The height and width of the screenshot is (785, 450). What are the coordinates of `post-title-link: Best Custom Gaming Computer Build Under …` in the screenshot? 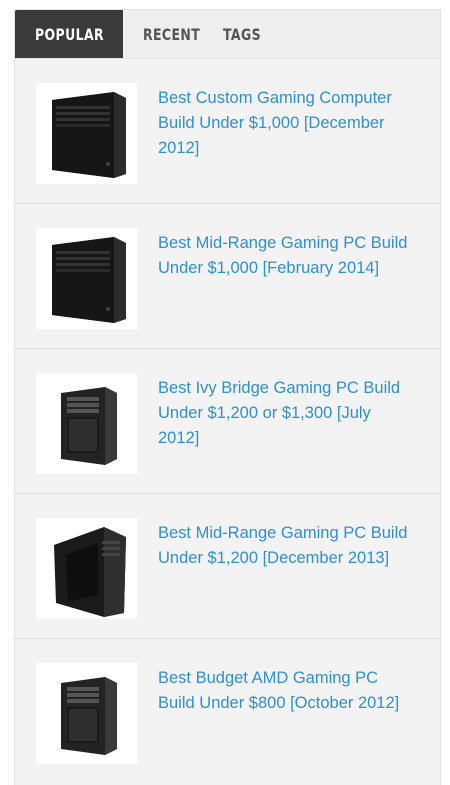 It's located at (287, 123).